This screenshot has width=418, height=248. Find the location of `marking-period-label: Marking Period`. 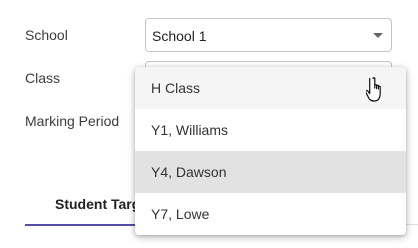

marking-period-label: Marking Period is located at coordinates (72, 121).